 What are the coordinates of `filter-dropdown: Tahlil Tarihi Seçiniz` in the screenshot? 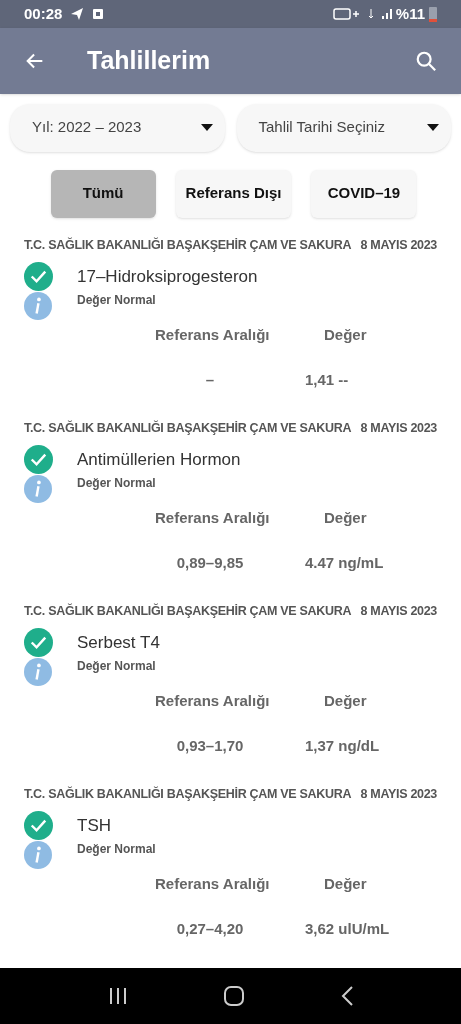 It's located at (343, 127).